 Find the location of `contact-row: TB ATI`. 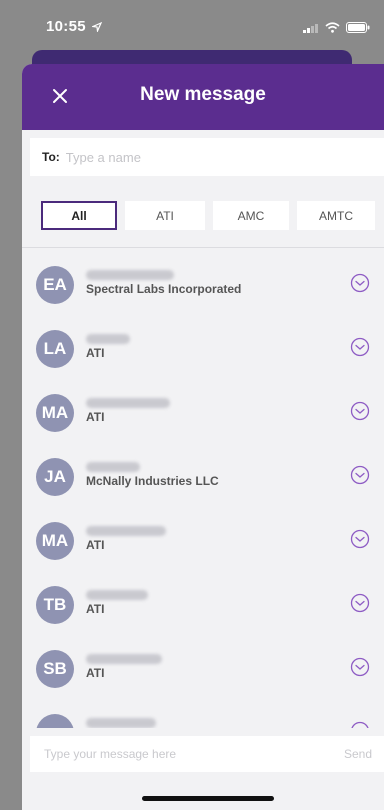

contact-row: TB ATI is located at coordinates (203, 610).